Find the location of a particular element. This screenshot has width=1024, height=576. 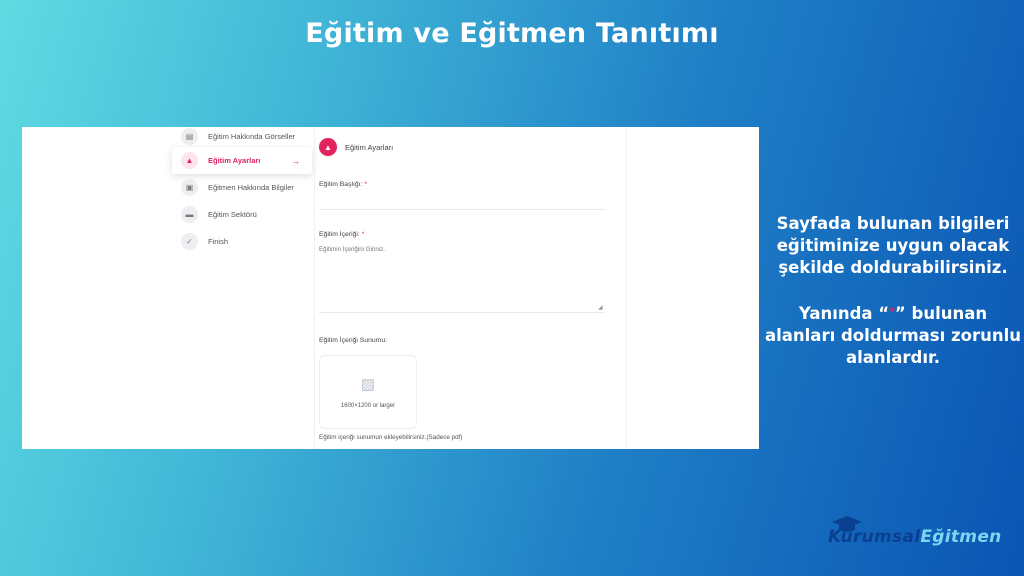

title-input-underline is located at coordinates (462, 209).